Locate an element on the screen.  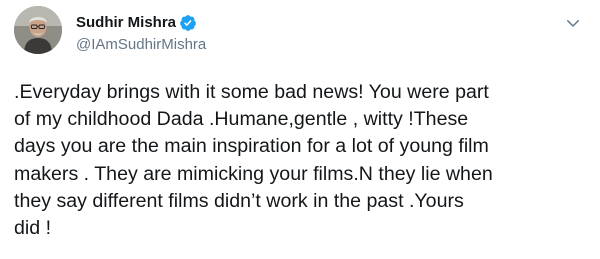
name-row: Sudhir Mishra is located at coordinates (141, 23).